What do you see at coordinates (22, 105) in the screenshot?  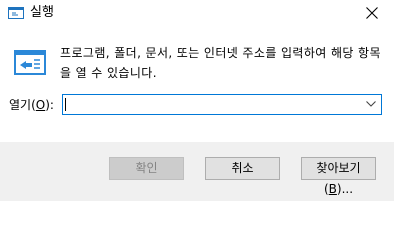 I see `open-label-prefix: 열기(` at bounding box center [22, 105].